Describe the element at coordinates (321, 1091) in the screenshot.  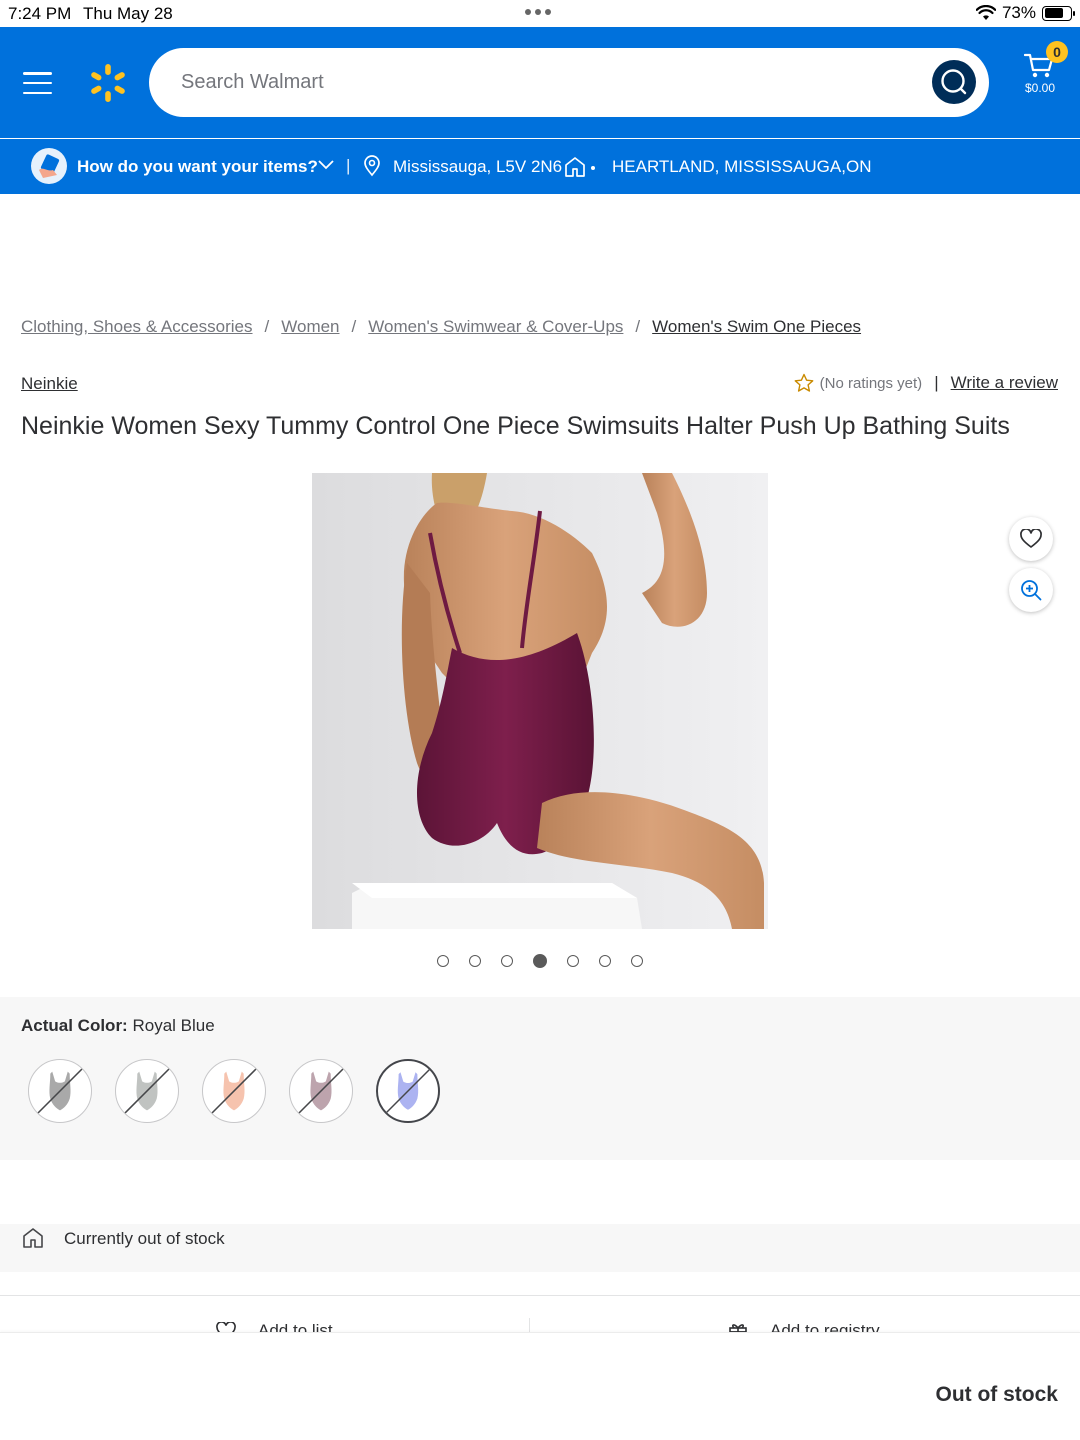
I see `color-swatch-mauve` at that location.